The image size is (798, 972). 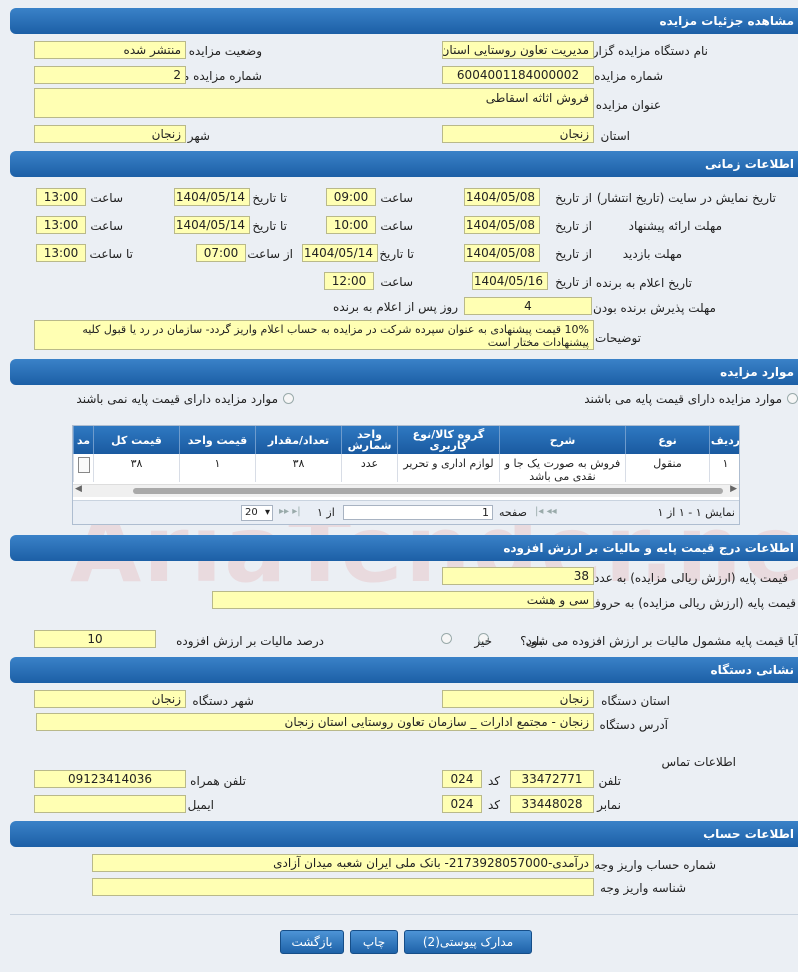 I want to click on col-qty: تعداد/مقدار, so click(x=298, y=440).